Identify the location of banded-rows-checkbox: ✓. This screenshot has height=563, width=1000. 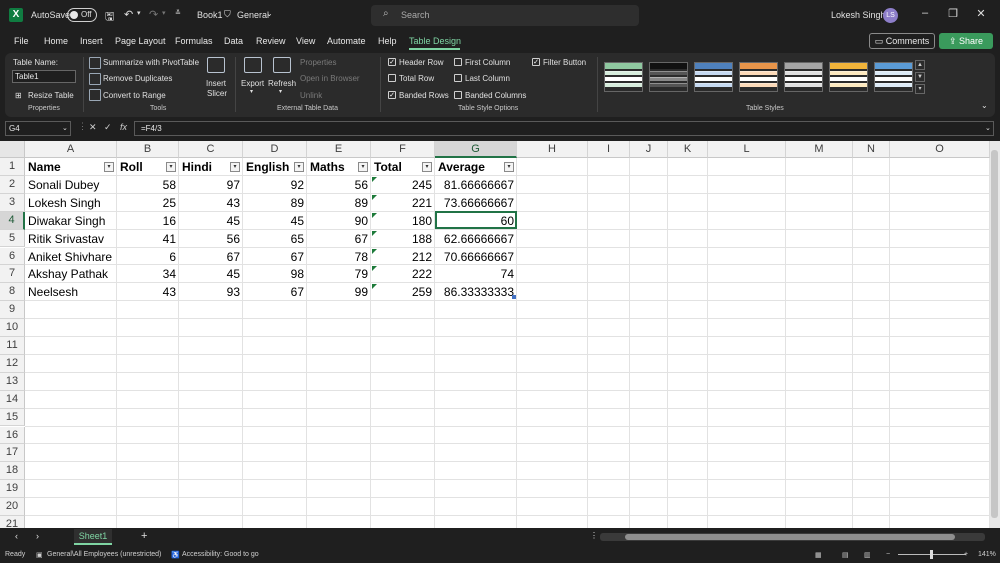
(392, 95).